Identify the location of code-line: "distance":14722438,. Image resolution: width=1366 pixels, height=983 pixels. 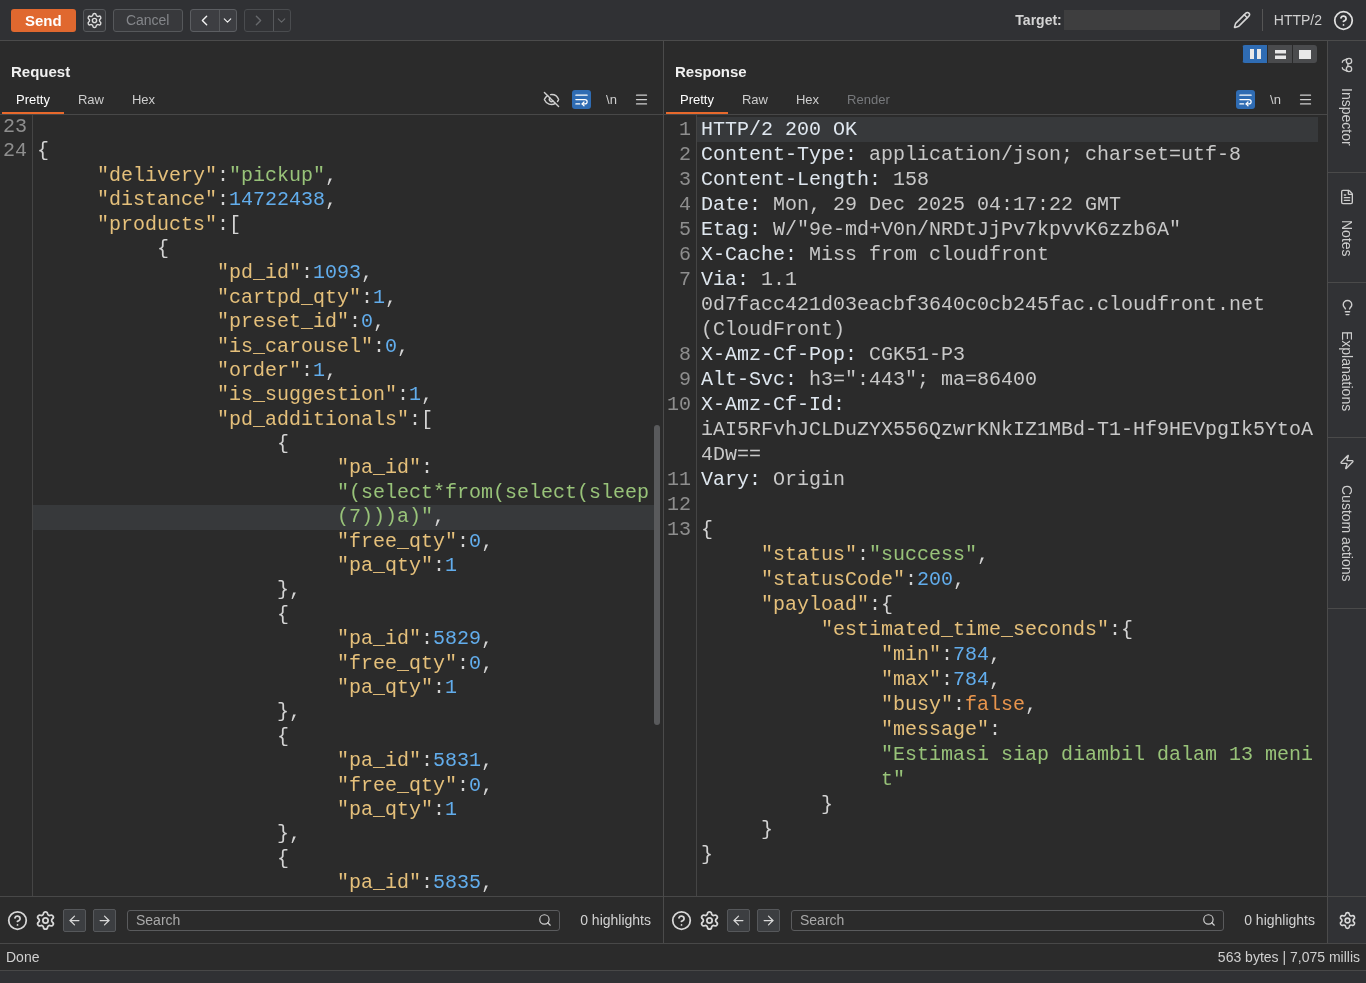
(217, 200).